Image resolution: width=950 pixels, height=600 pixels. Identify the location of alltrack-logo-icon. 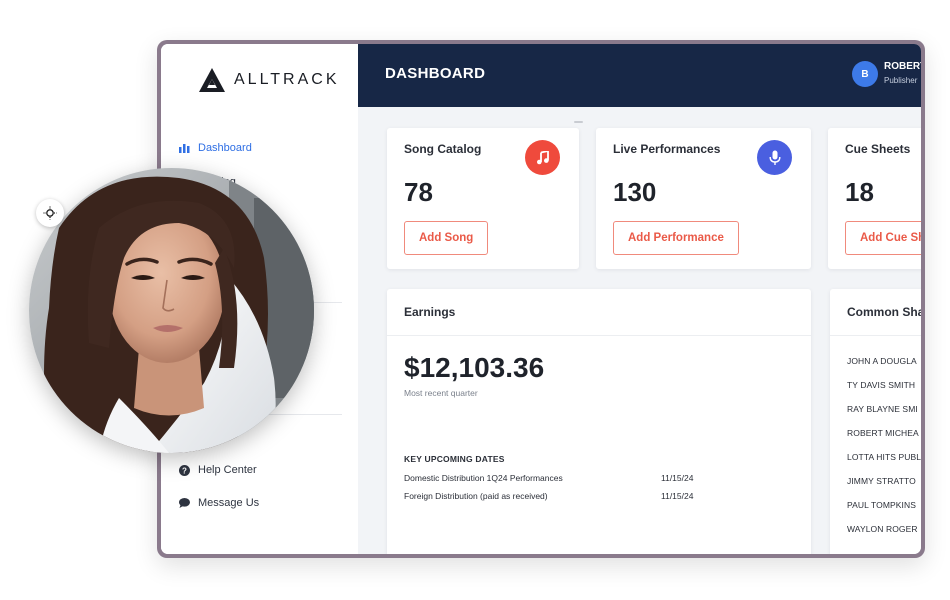
(212, 80).